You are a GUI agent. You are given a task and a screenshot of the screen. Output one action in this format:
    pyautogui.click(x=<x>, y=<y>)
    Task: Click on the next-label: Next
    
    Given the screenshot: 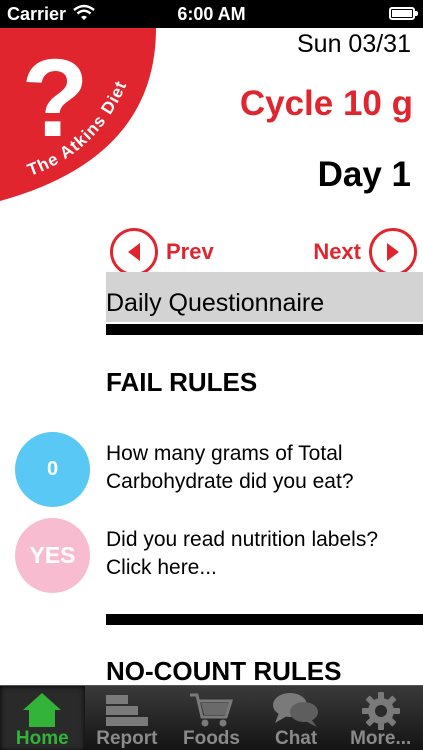 What is the action you would take?
    pyautogui.click(x=337, y=251)
    